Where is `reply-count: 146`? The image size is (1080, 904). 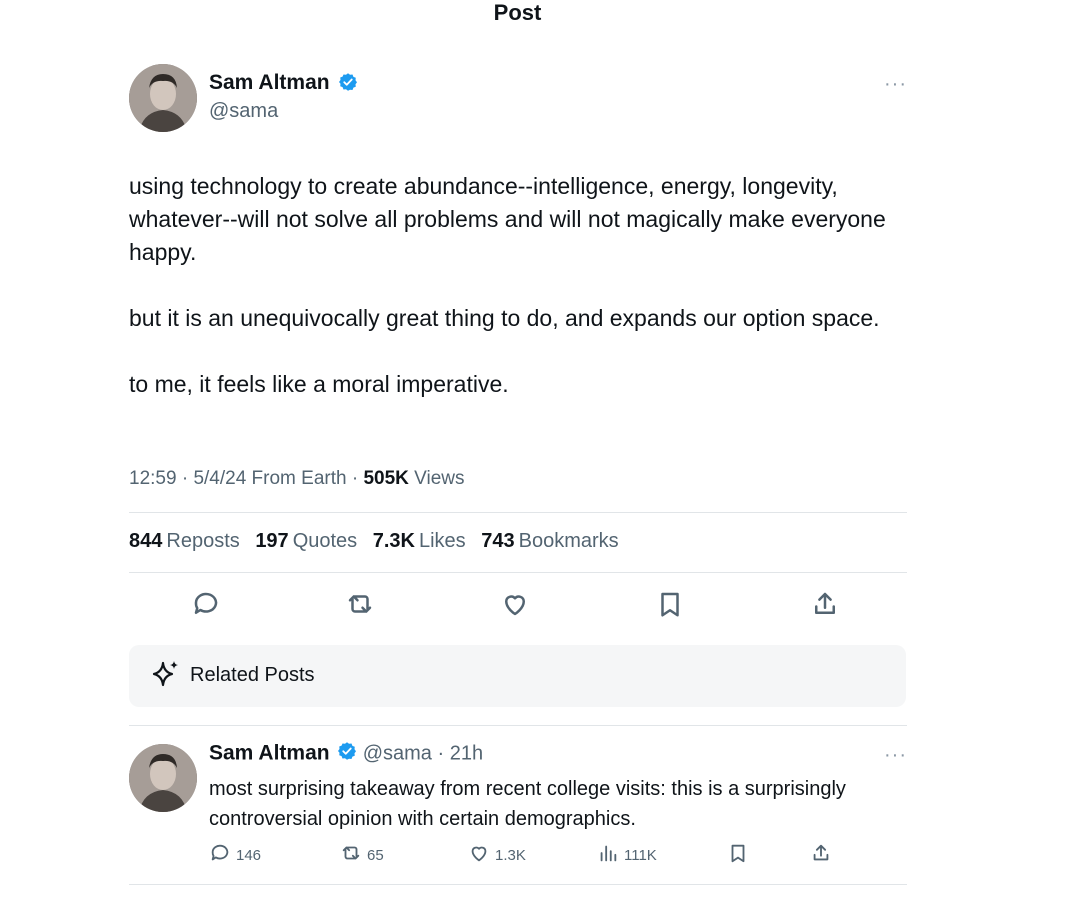
reply-count: 146 is located at coordinates (249, 855).